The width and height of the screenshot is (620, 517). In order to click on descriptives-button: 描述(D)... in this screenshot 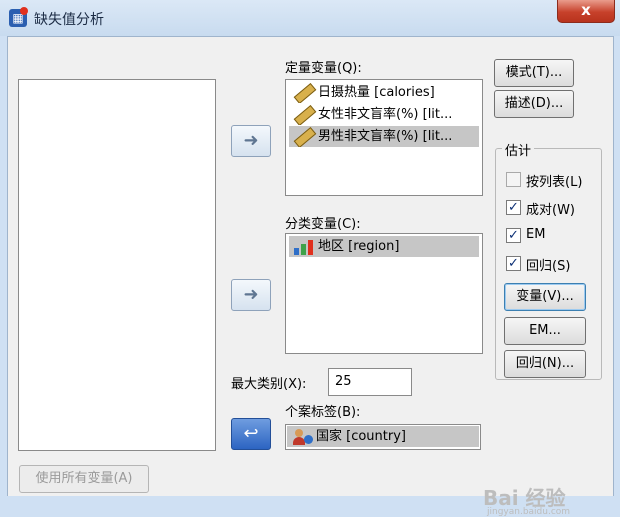, I will do `click(534, 104)`.